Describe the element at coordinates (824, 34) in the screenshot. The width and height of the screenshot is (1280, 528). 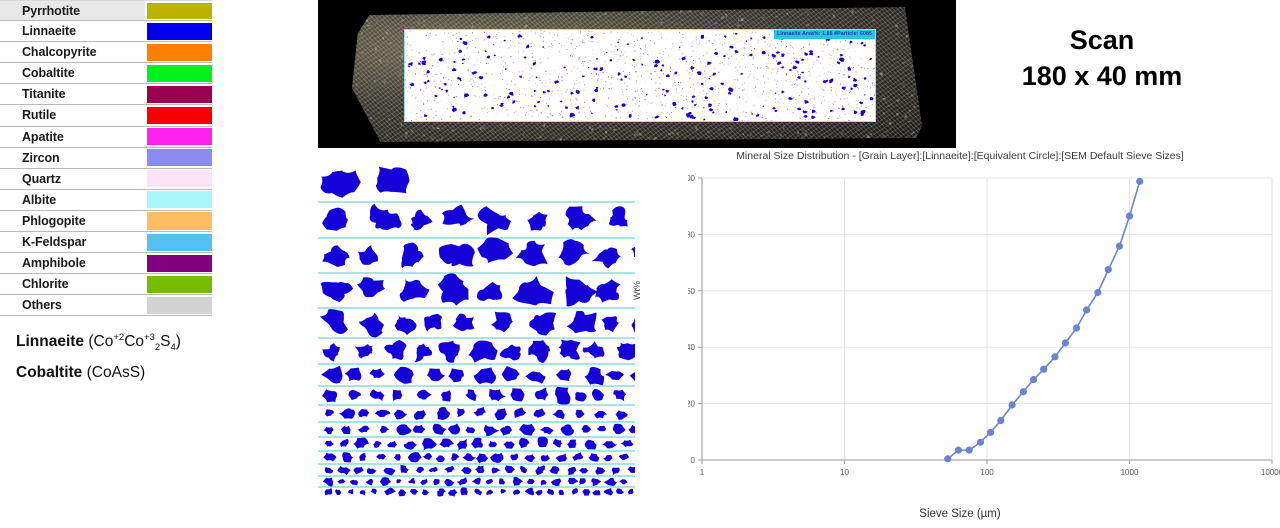
I see `scan-overlay-tag: Linnaeite Area%: 1.85 #Particle: 6085` at that location.